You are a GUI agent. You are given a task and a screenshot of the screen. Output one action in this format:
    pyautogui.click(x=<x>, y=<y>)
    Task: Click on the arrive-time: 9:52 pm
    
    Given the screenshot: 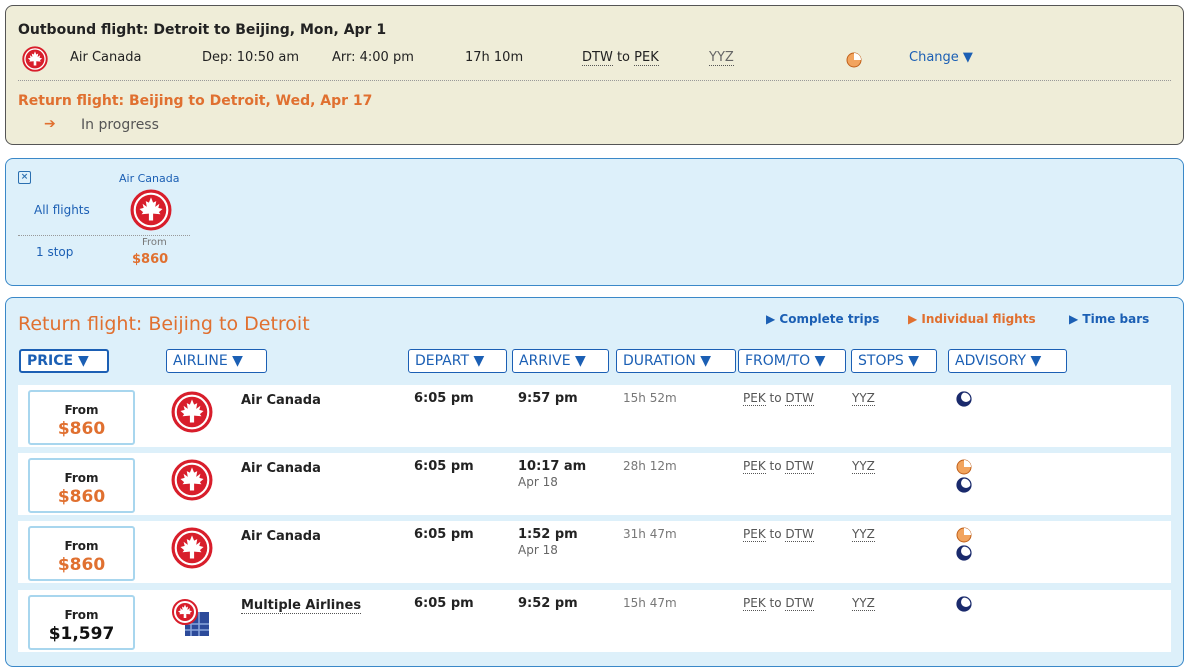 What is the action you would take?
    pyautogui.click(x=548, y=603)
    